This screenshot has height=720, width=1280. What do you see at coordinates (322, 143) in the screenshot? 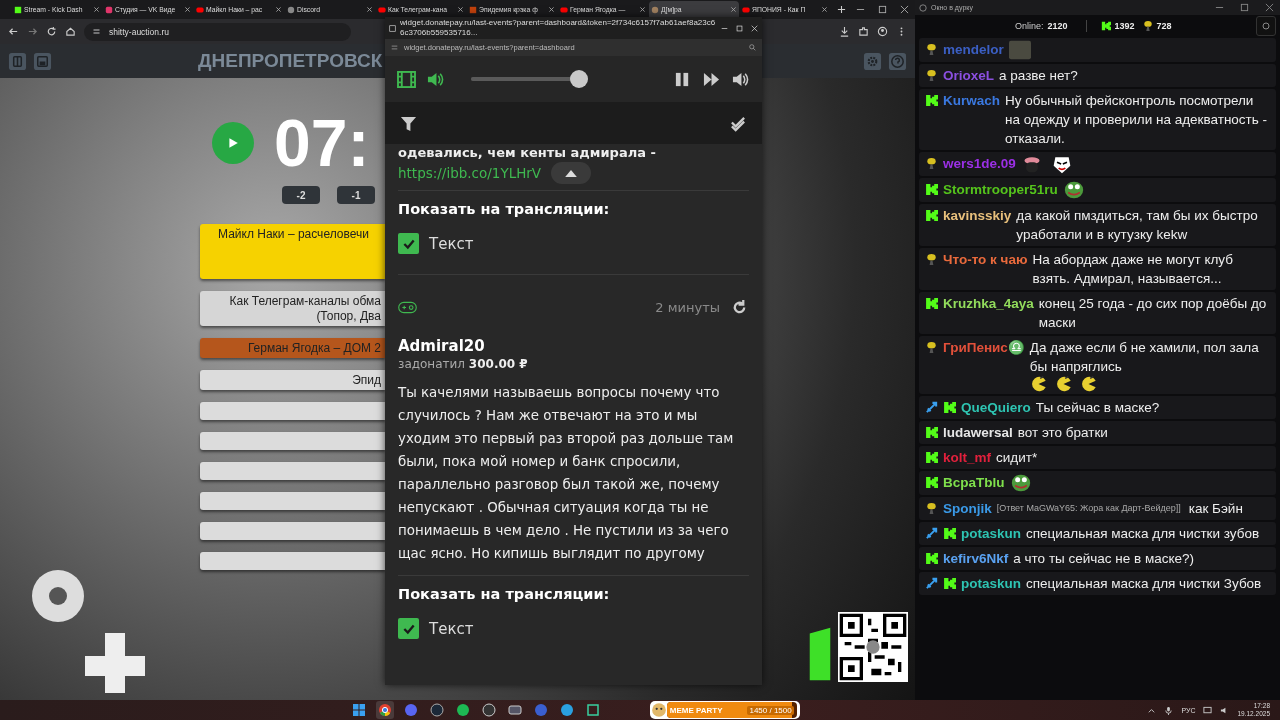
I see `timer: 07:` at bounding box center [322, 143].